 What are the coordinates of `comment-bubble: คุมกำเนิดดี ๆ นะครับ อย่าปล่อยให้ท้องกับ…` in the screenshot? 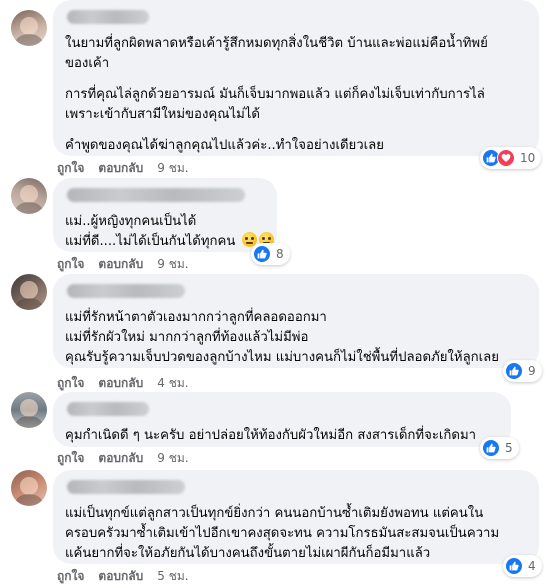 It's located at (282, 419).